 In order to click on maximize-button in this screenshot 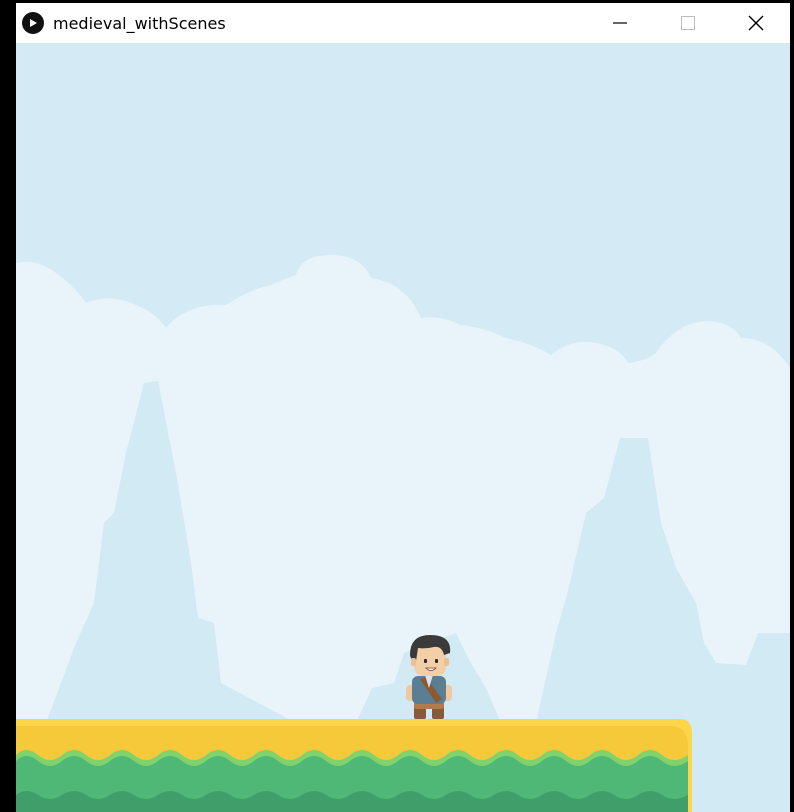, I will do `click(688, 23)`.